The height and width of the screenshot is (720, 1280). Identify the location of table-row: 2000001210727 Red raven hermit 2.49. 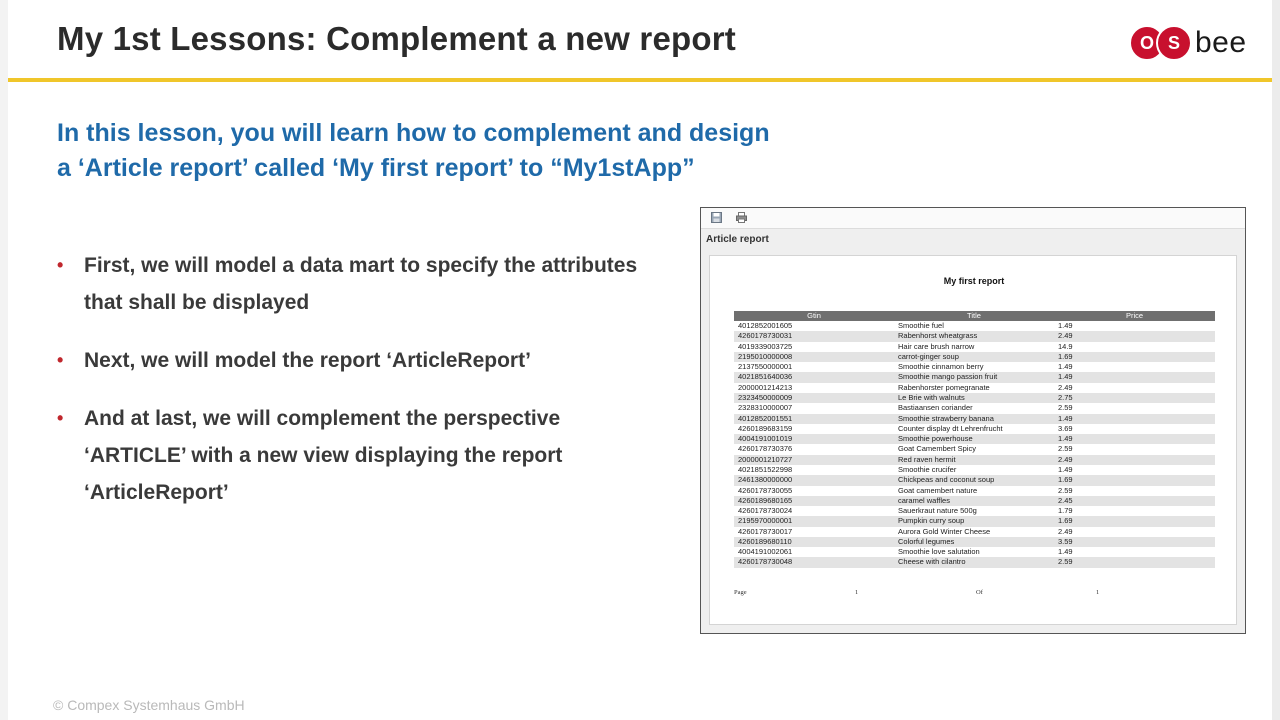
(974, 459).